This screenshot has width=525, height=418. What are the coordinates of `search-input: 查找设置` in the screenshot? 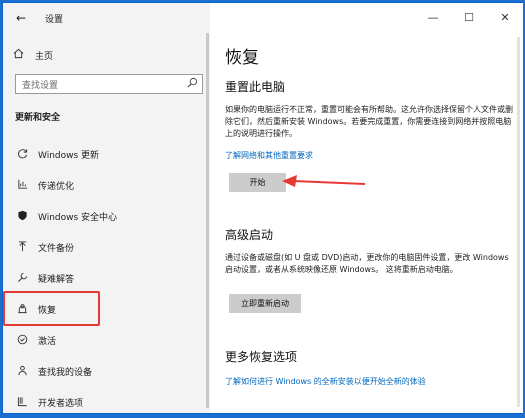 It's located at (109, 84).